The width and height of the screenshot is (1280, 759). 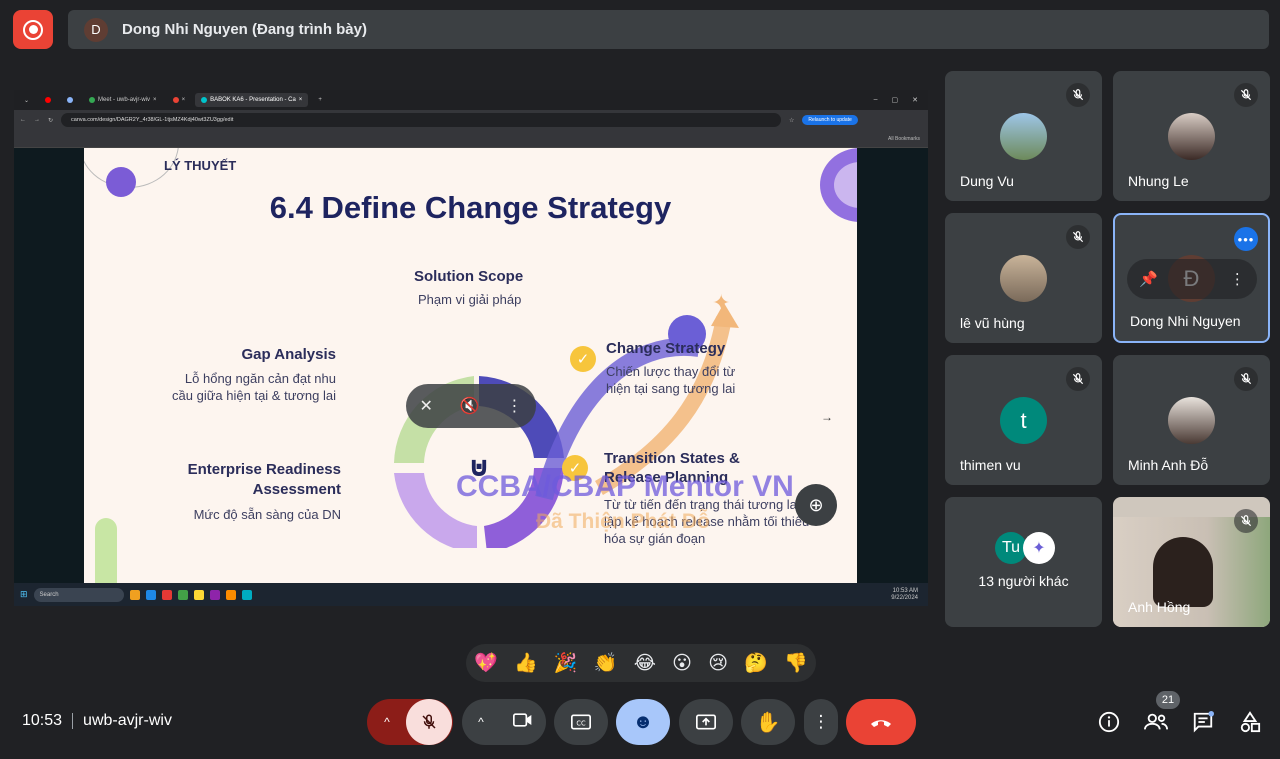 What do you see at coordinates (252, 100) in the screenshot?
I see `tab-canva: BABOK KA6 - Presentation - Ca ×` at bounding box center [252, 100].